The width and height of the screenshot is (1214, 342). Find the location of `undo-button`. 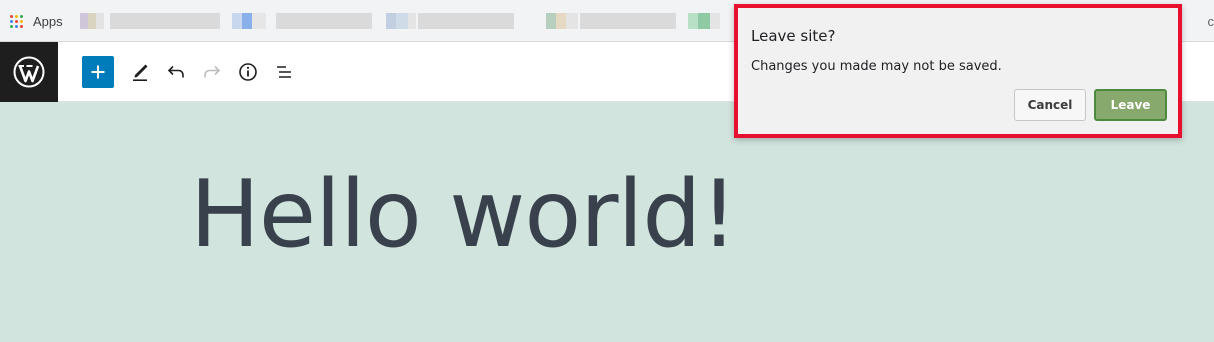

undo-button is located at coordinates (176, 72).